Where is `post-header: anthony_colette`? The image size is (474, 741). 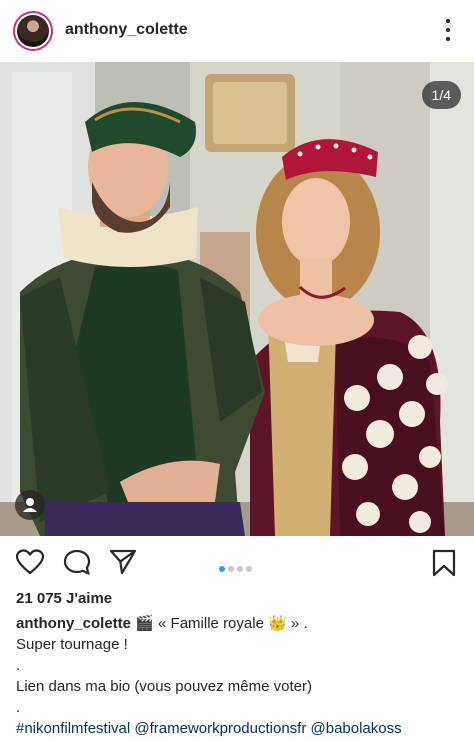 post-header: anthony_colette is located at coordinates (237, 31).